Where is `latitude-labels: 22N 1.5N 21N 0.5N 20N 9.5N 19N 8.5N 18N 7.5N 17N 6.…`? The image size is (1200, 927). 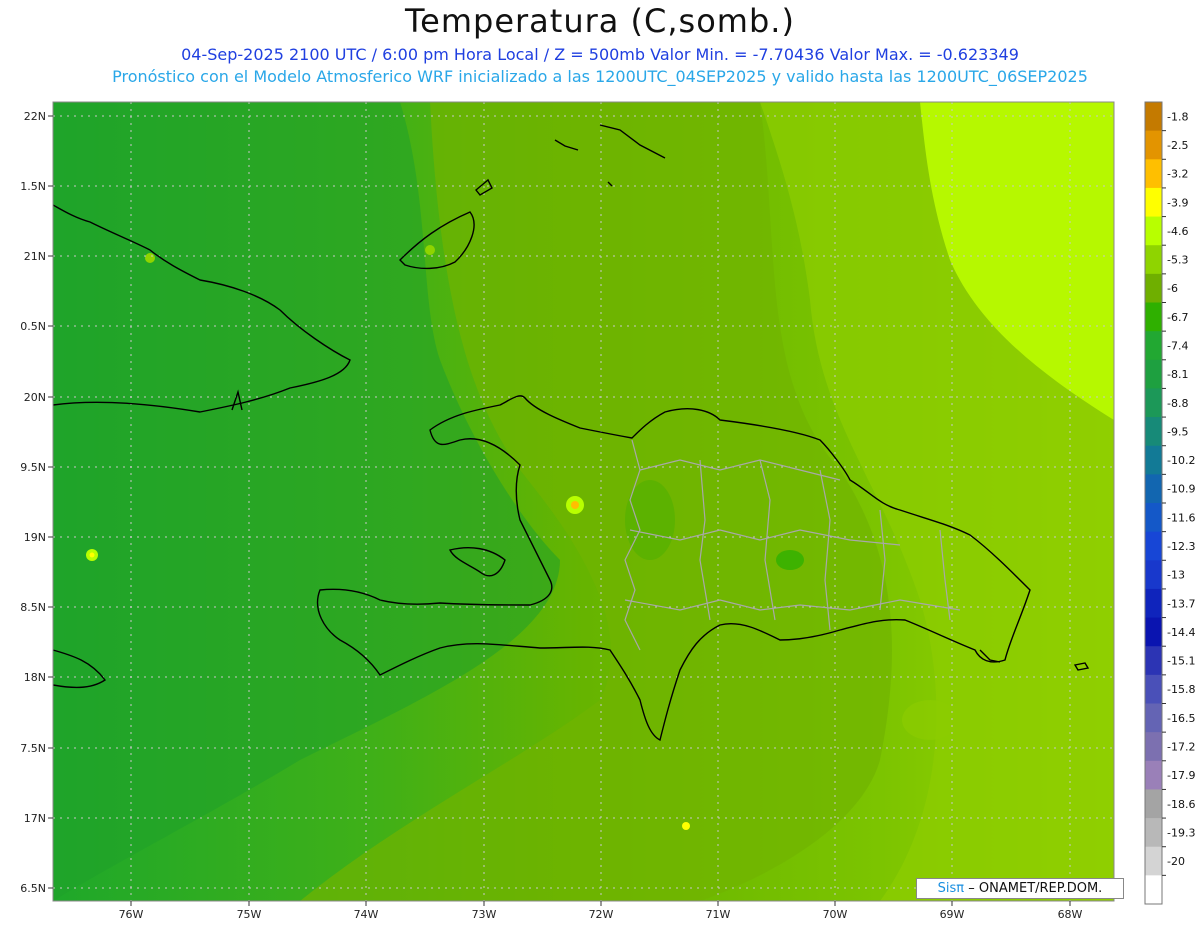
latitude-labels: 22N 1.5N 21N 0.5N 20N 9.5N 19N 8.5N 18N 7.5N 17N 6.… is located at coordinates (36, 502).